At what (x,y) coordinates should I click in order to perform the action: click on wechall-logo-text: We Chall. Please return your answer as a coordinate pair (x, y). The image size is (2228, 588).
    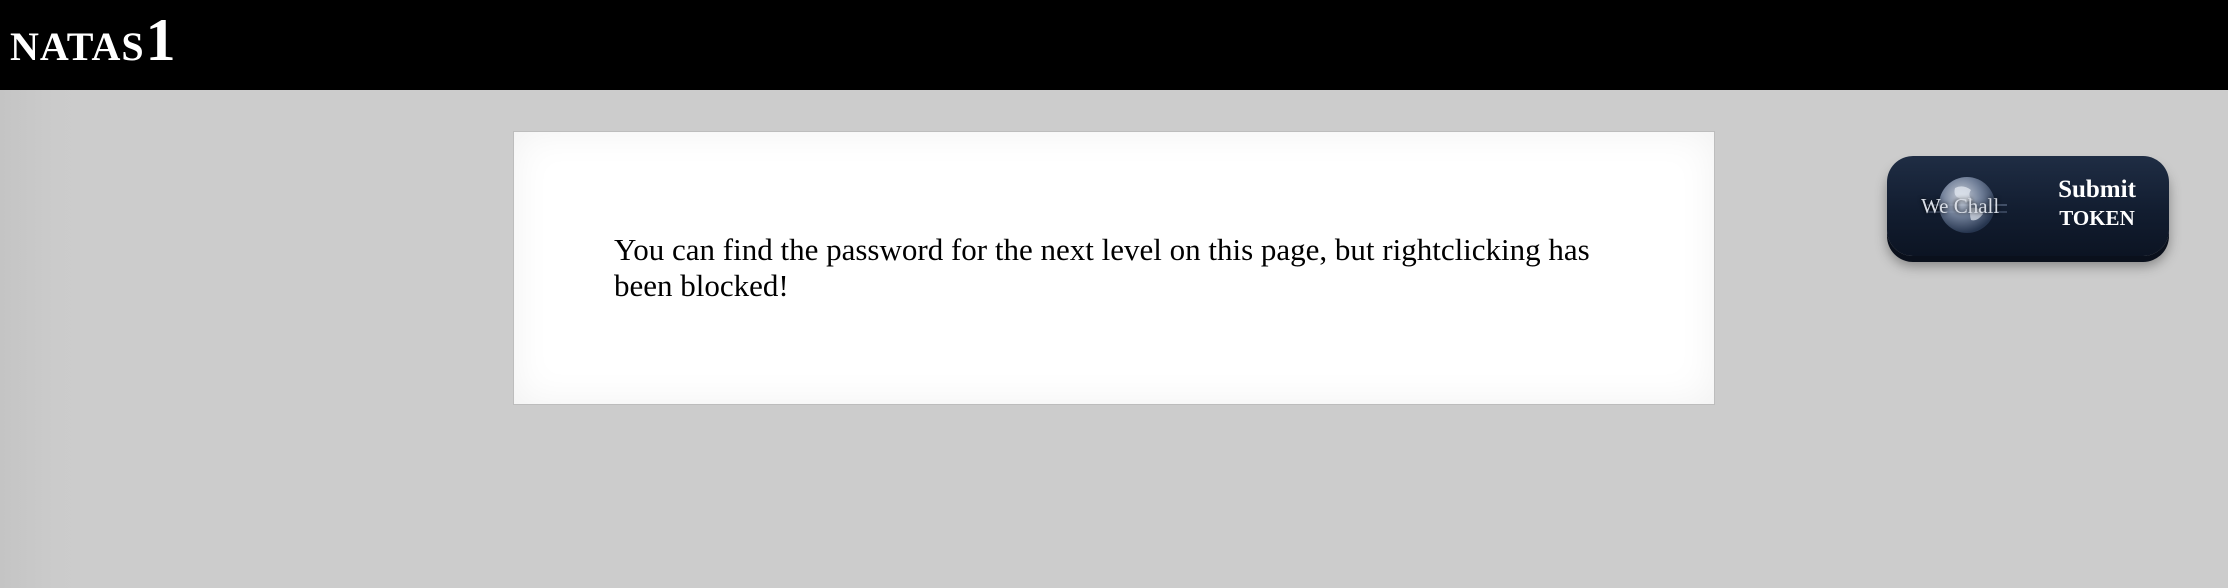
    Looking at the image, I should click on (1960, 206).